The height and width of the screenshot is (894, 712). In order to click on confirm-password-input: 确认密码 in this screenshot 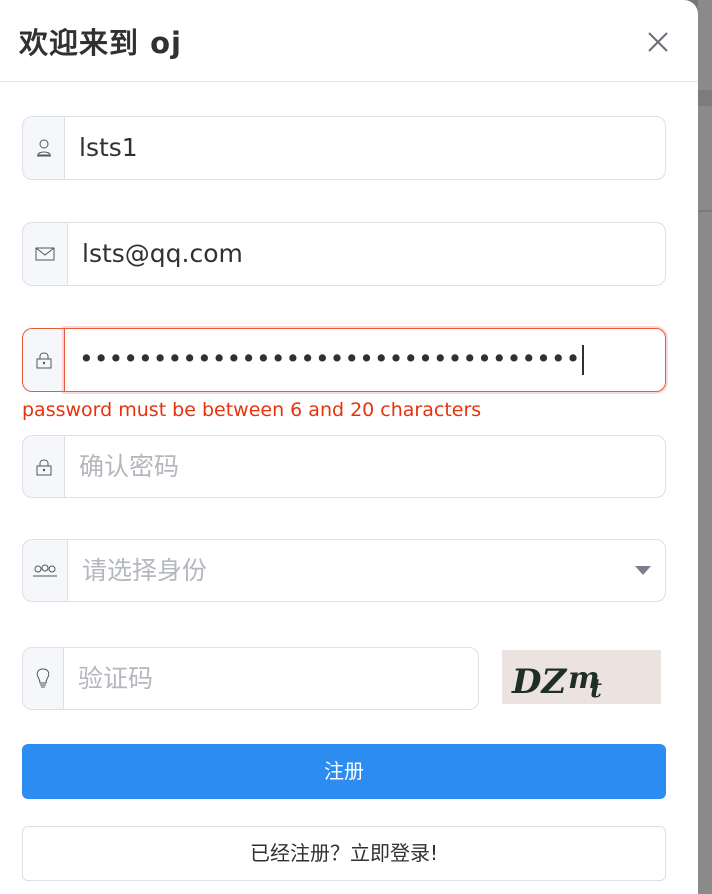, I will do `click(365, 466)`.